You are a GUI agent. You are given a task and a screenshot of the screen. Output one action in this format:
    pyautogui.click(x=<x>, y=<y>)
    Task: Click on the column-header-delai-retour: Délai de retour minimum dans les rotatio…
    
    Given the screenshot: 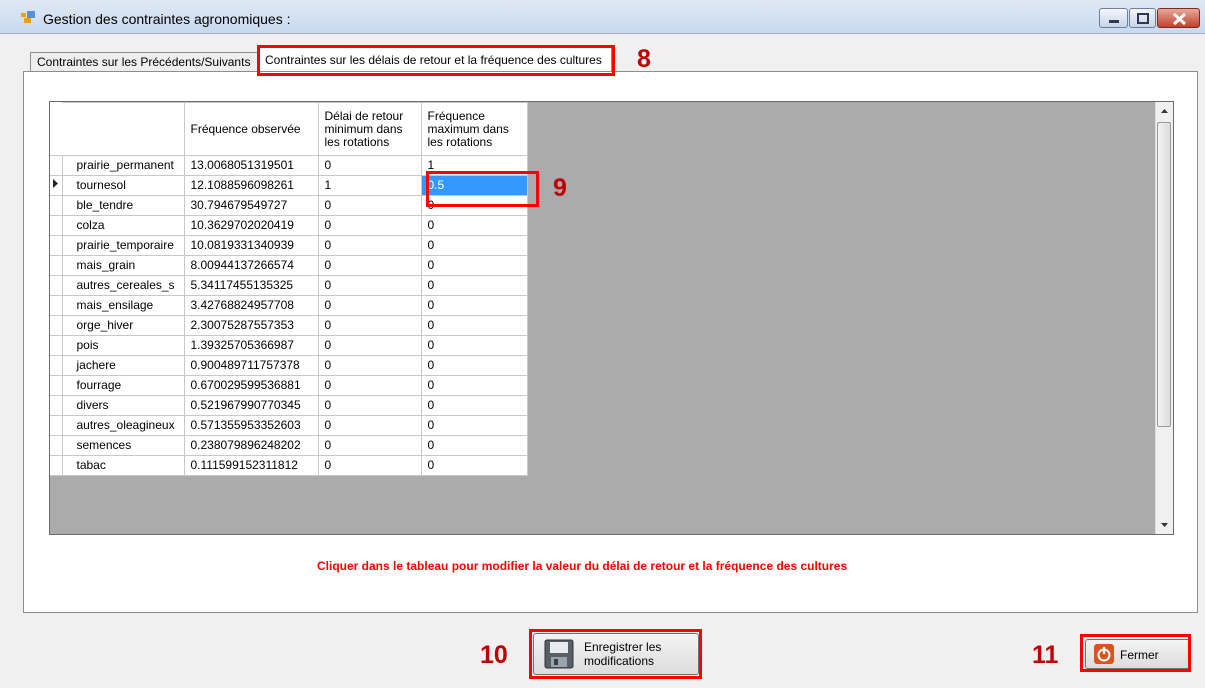 What is the action you would take?
    pyautogui.click(x=369, y=129)
    